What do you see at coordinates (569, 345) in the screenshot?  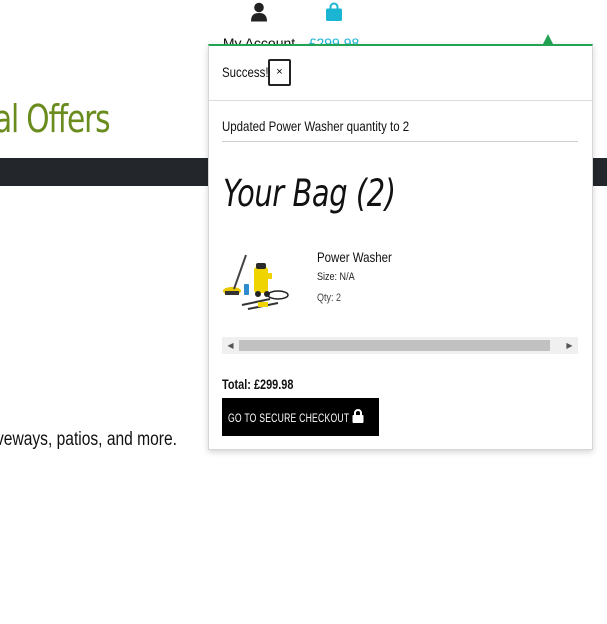 I see `scroll-right-icon: ▶` at bounding box center [569, 345].